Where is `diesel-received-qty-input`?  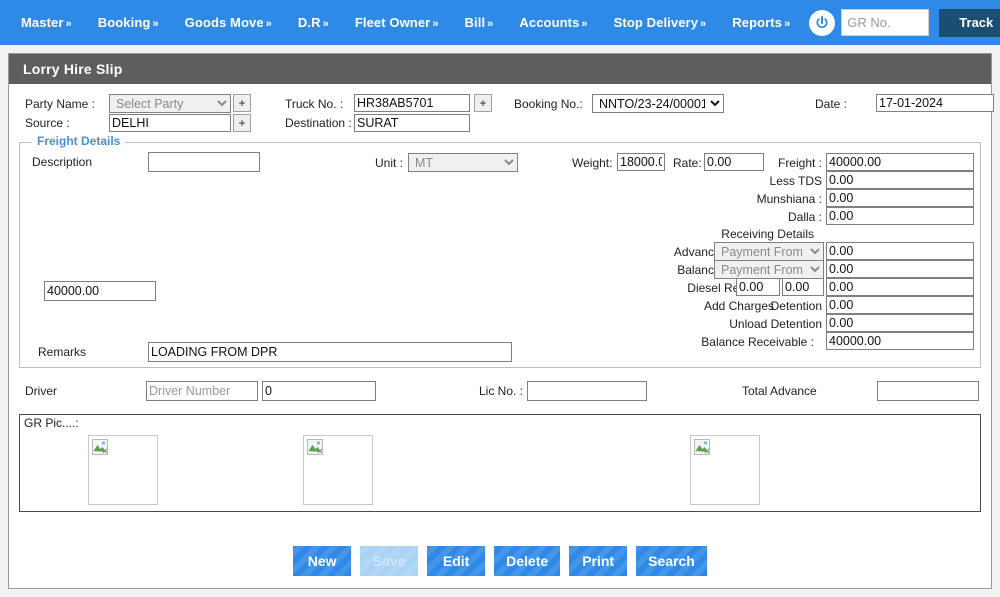 diesel-received-qty-input is located at coordinates (758, 287).